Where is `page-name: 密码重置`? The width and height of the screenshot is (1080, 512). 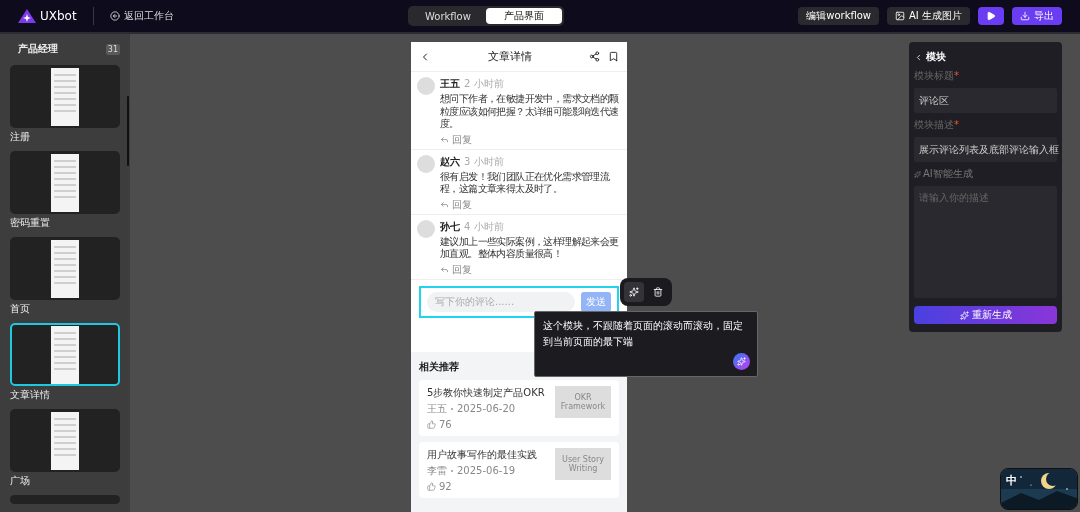
page-name: 密码重置 is located at coordinates (30, 223).